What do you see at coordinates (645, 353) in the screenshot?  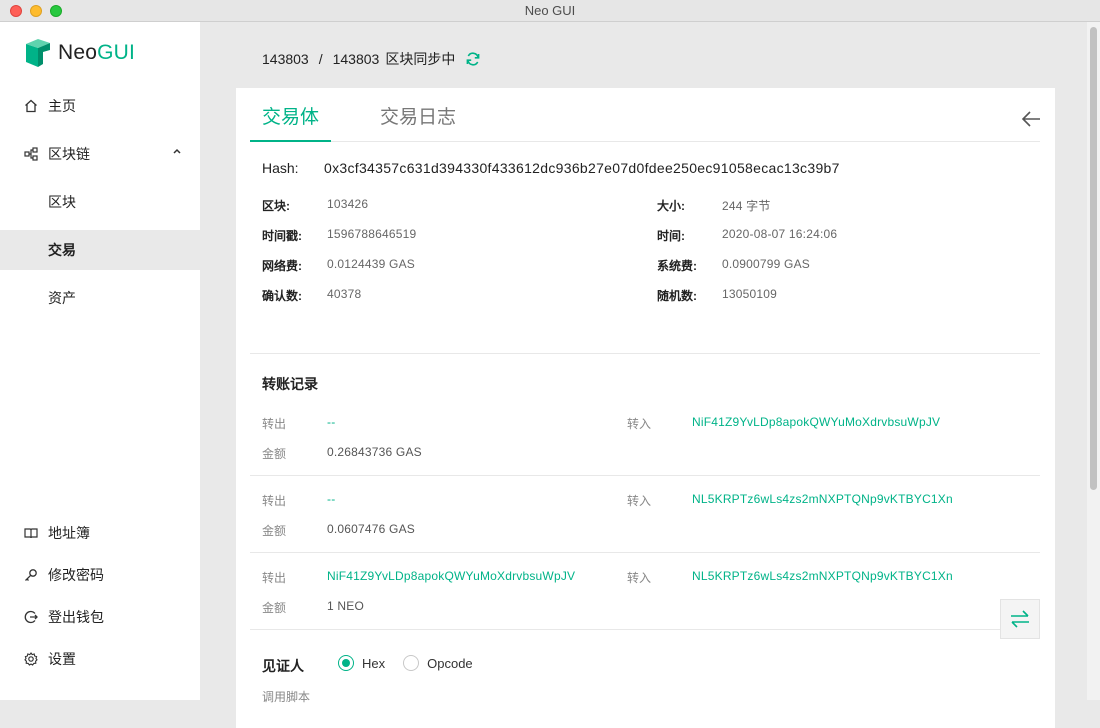 I see `section-divider` at bounding box center [645, 353].